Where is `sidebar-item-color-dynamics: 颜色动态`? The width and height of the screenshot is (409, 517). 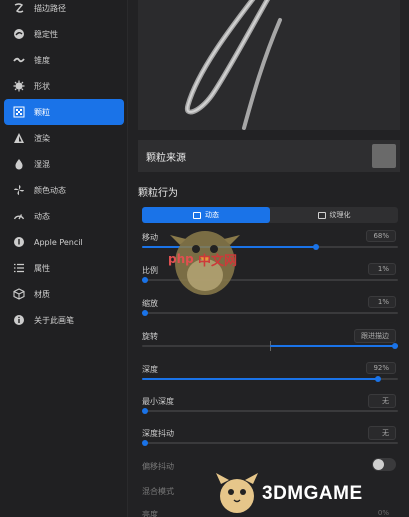
sidebar-item-color-dynamics: 颜色动态 is located at coordinates (64, 190).